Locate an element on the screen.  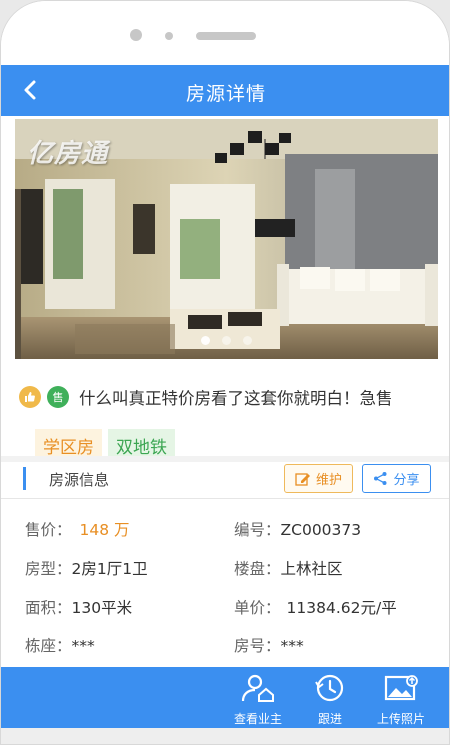
estate-label: 楼盘： is located at coordinates (257, 569).